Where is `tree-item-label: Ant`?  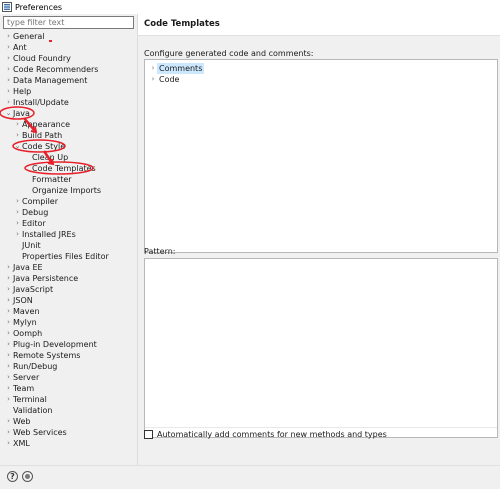
tree-item-label: Ant is located at coordinates (20, 47).